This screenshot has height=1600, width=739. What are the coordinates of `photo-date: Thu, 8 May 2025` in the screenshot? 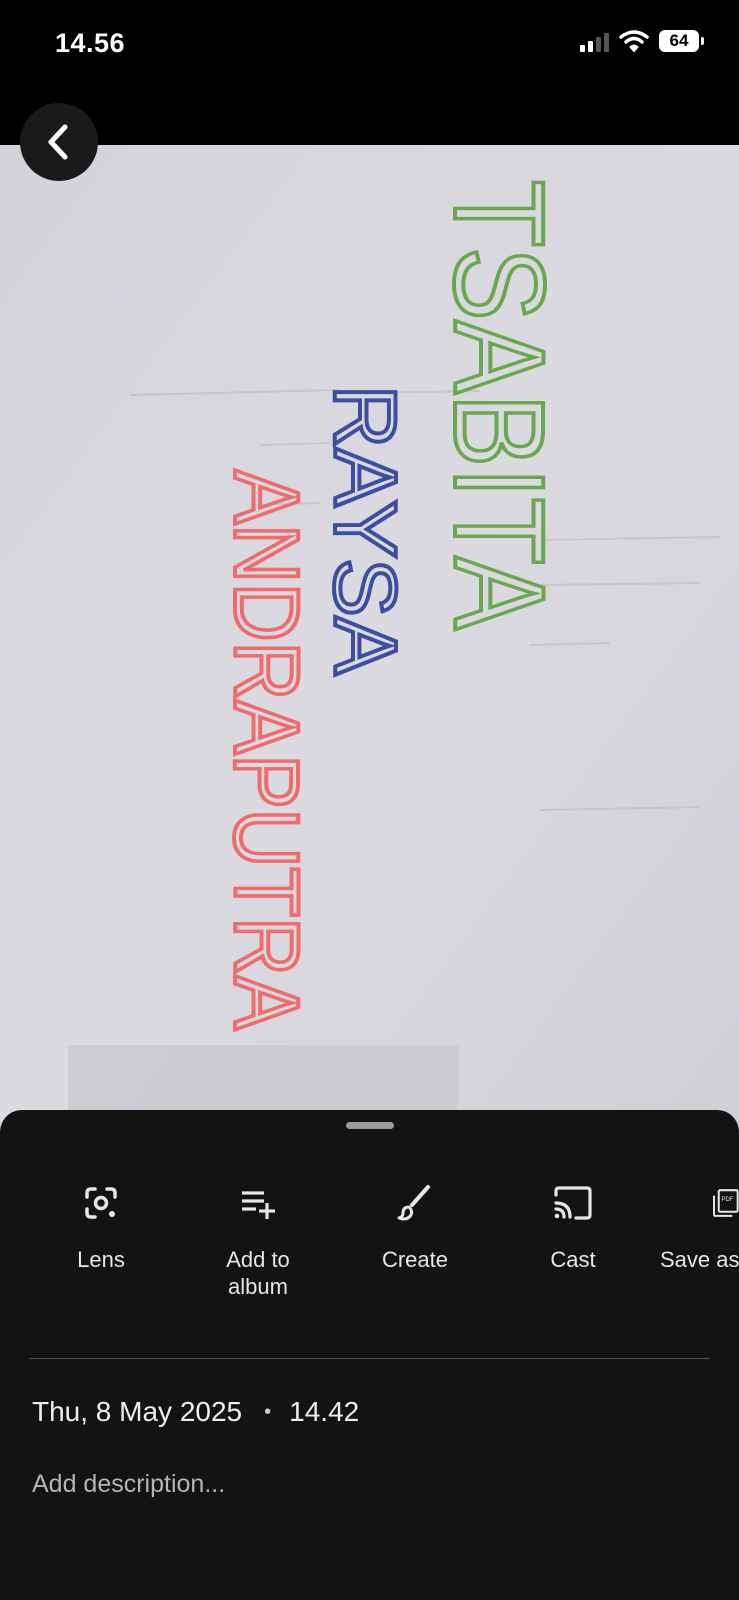 It's located at (137, 1411).